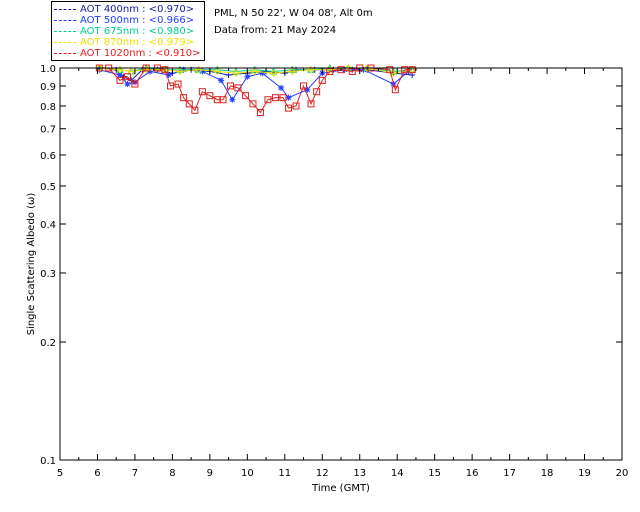  Describe the element at coordinates (137, 20) in the screenshot. I see `legend-label-500nm: AOT 500nm : <0.966>` at that location.